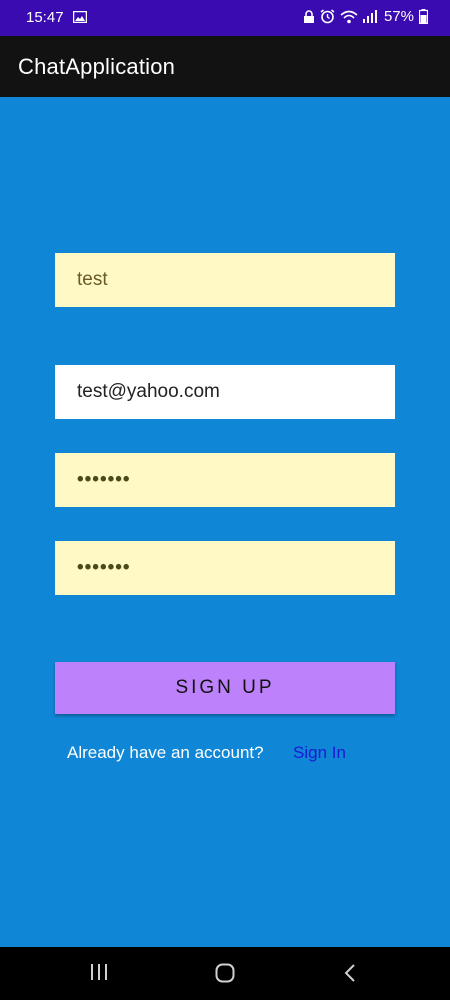 This screenshot has height=1000, width=450. I want to click on confirm-password-input: •••••••, so click(225, 568).